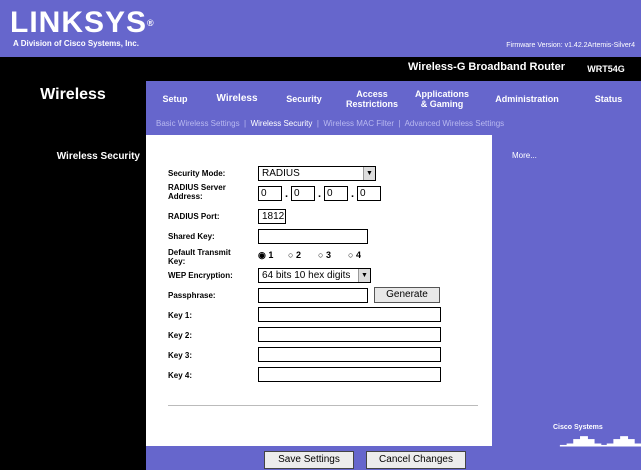 This screenshot has width=641, height=470. Describe the element at coordinates (298, 255) in the screenshot. I see `radio-label-2: 2` at that location.